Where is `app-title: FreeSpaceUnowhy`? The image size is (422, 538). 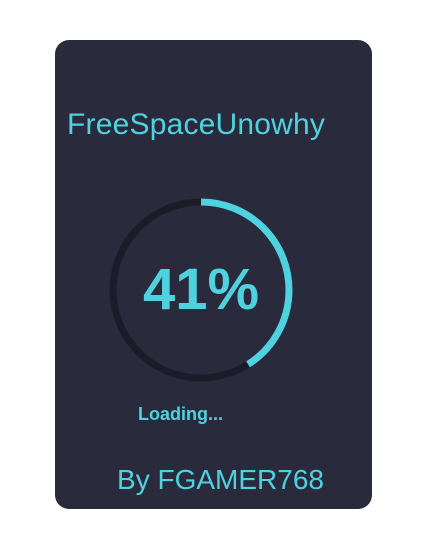
app-title: FreeSpaceUnowhy is located at coordinates (196, 124).